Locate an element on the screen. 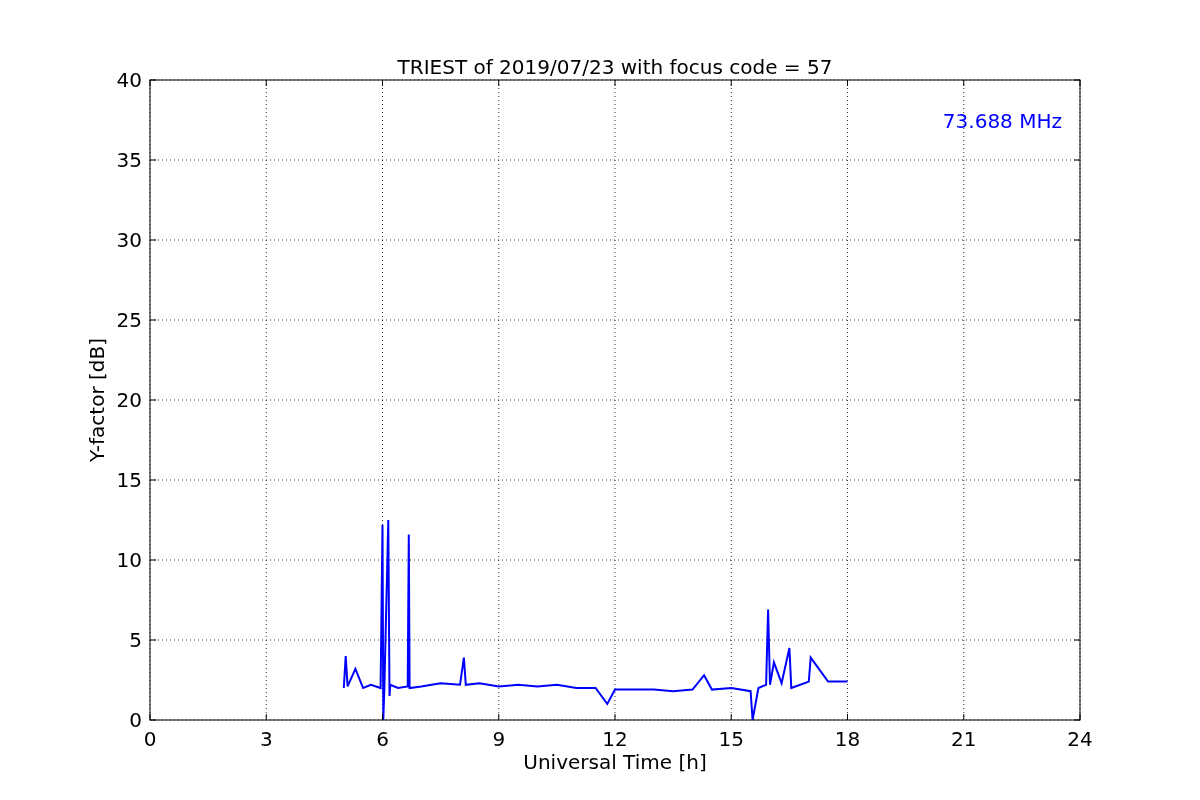 This screenshot has width=1200, height=800. tick-label: 40 is located at coordinates (129, 80).